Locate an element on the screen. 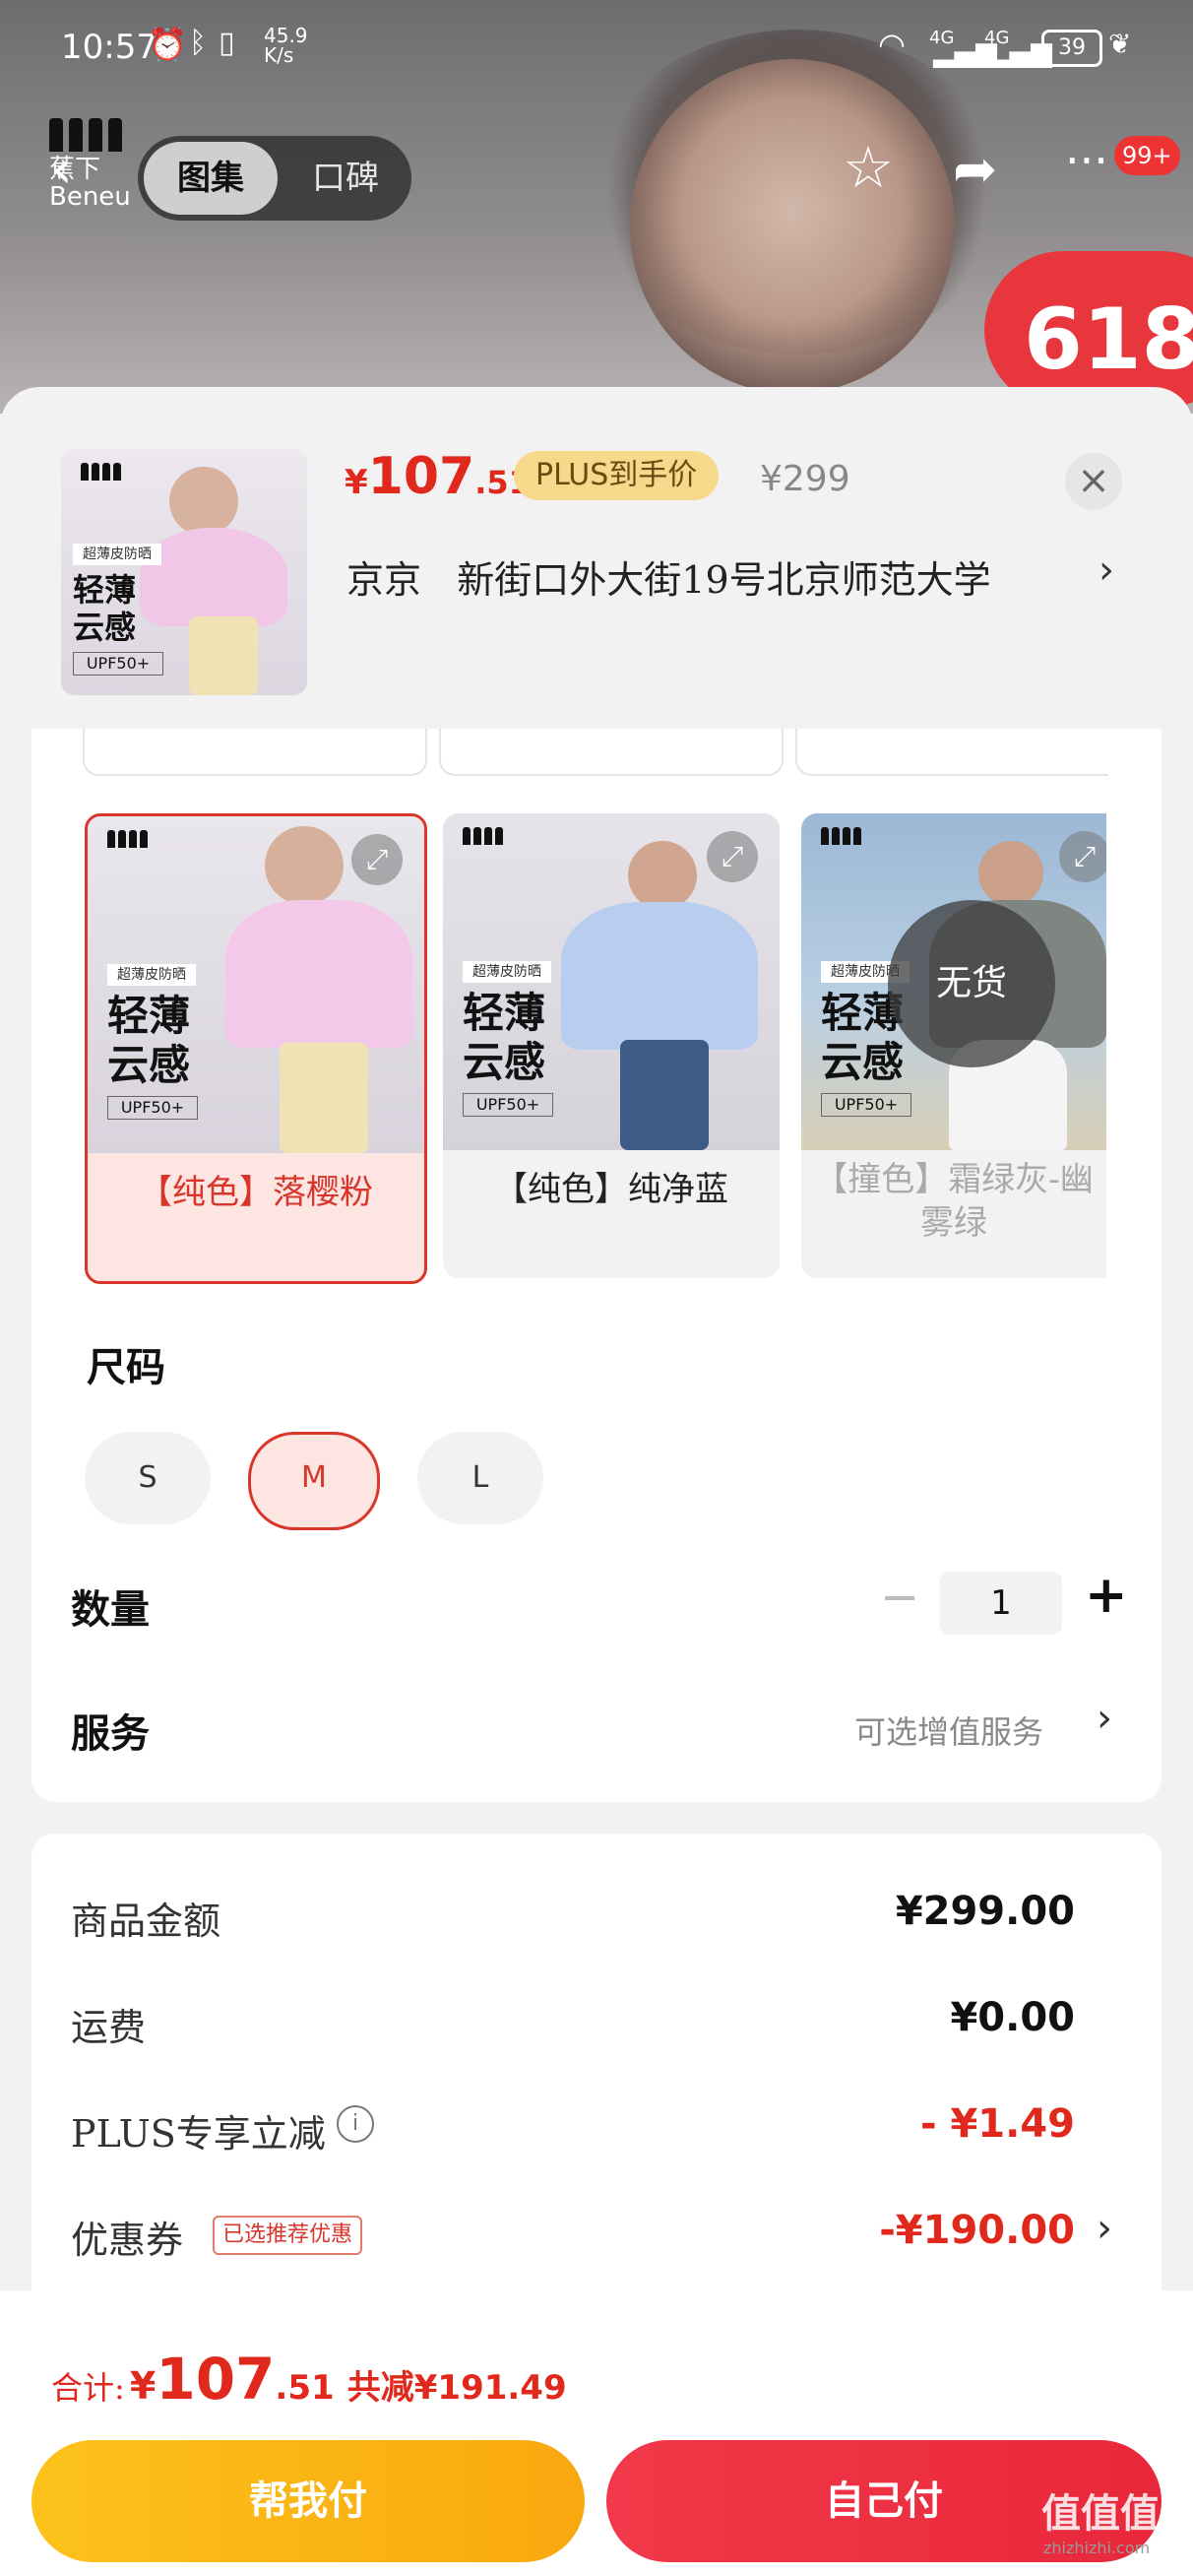 This screenshot has height=2576, width=1193. size-section-title: 尺码 is located at coordinates (126, 1367).